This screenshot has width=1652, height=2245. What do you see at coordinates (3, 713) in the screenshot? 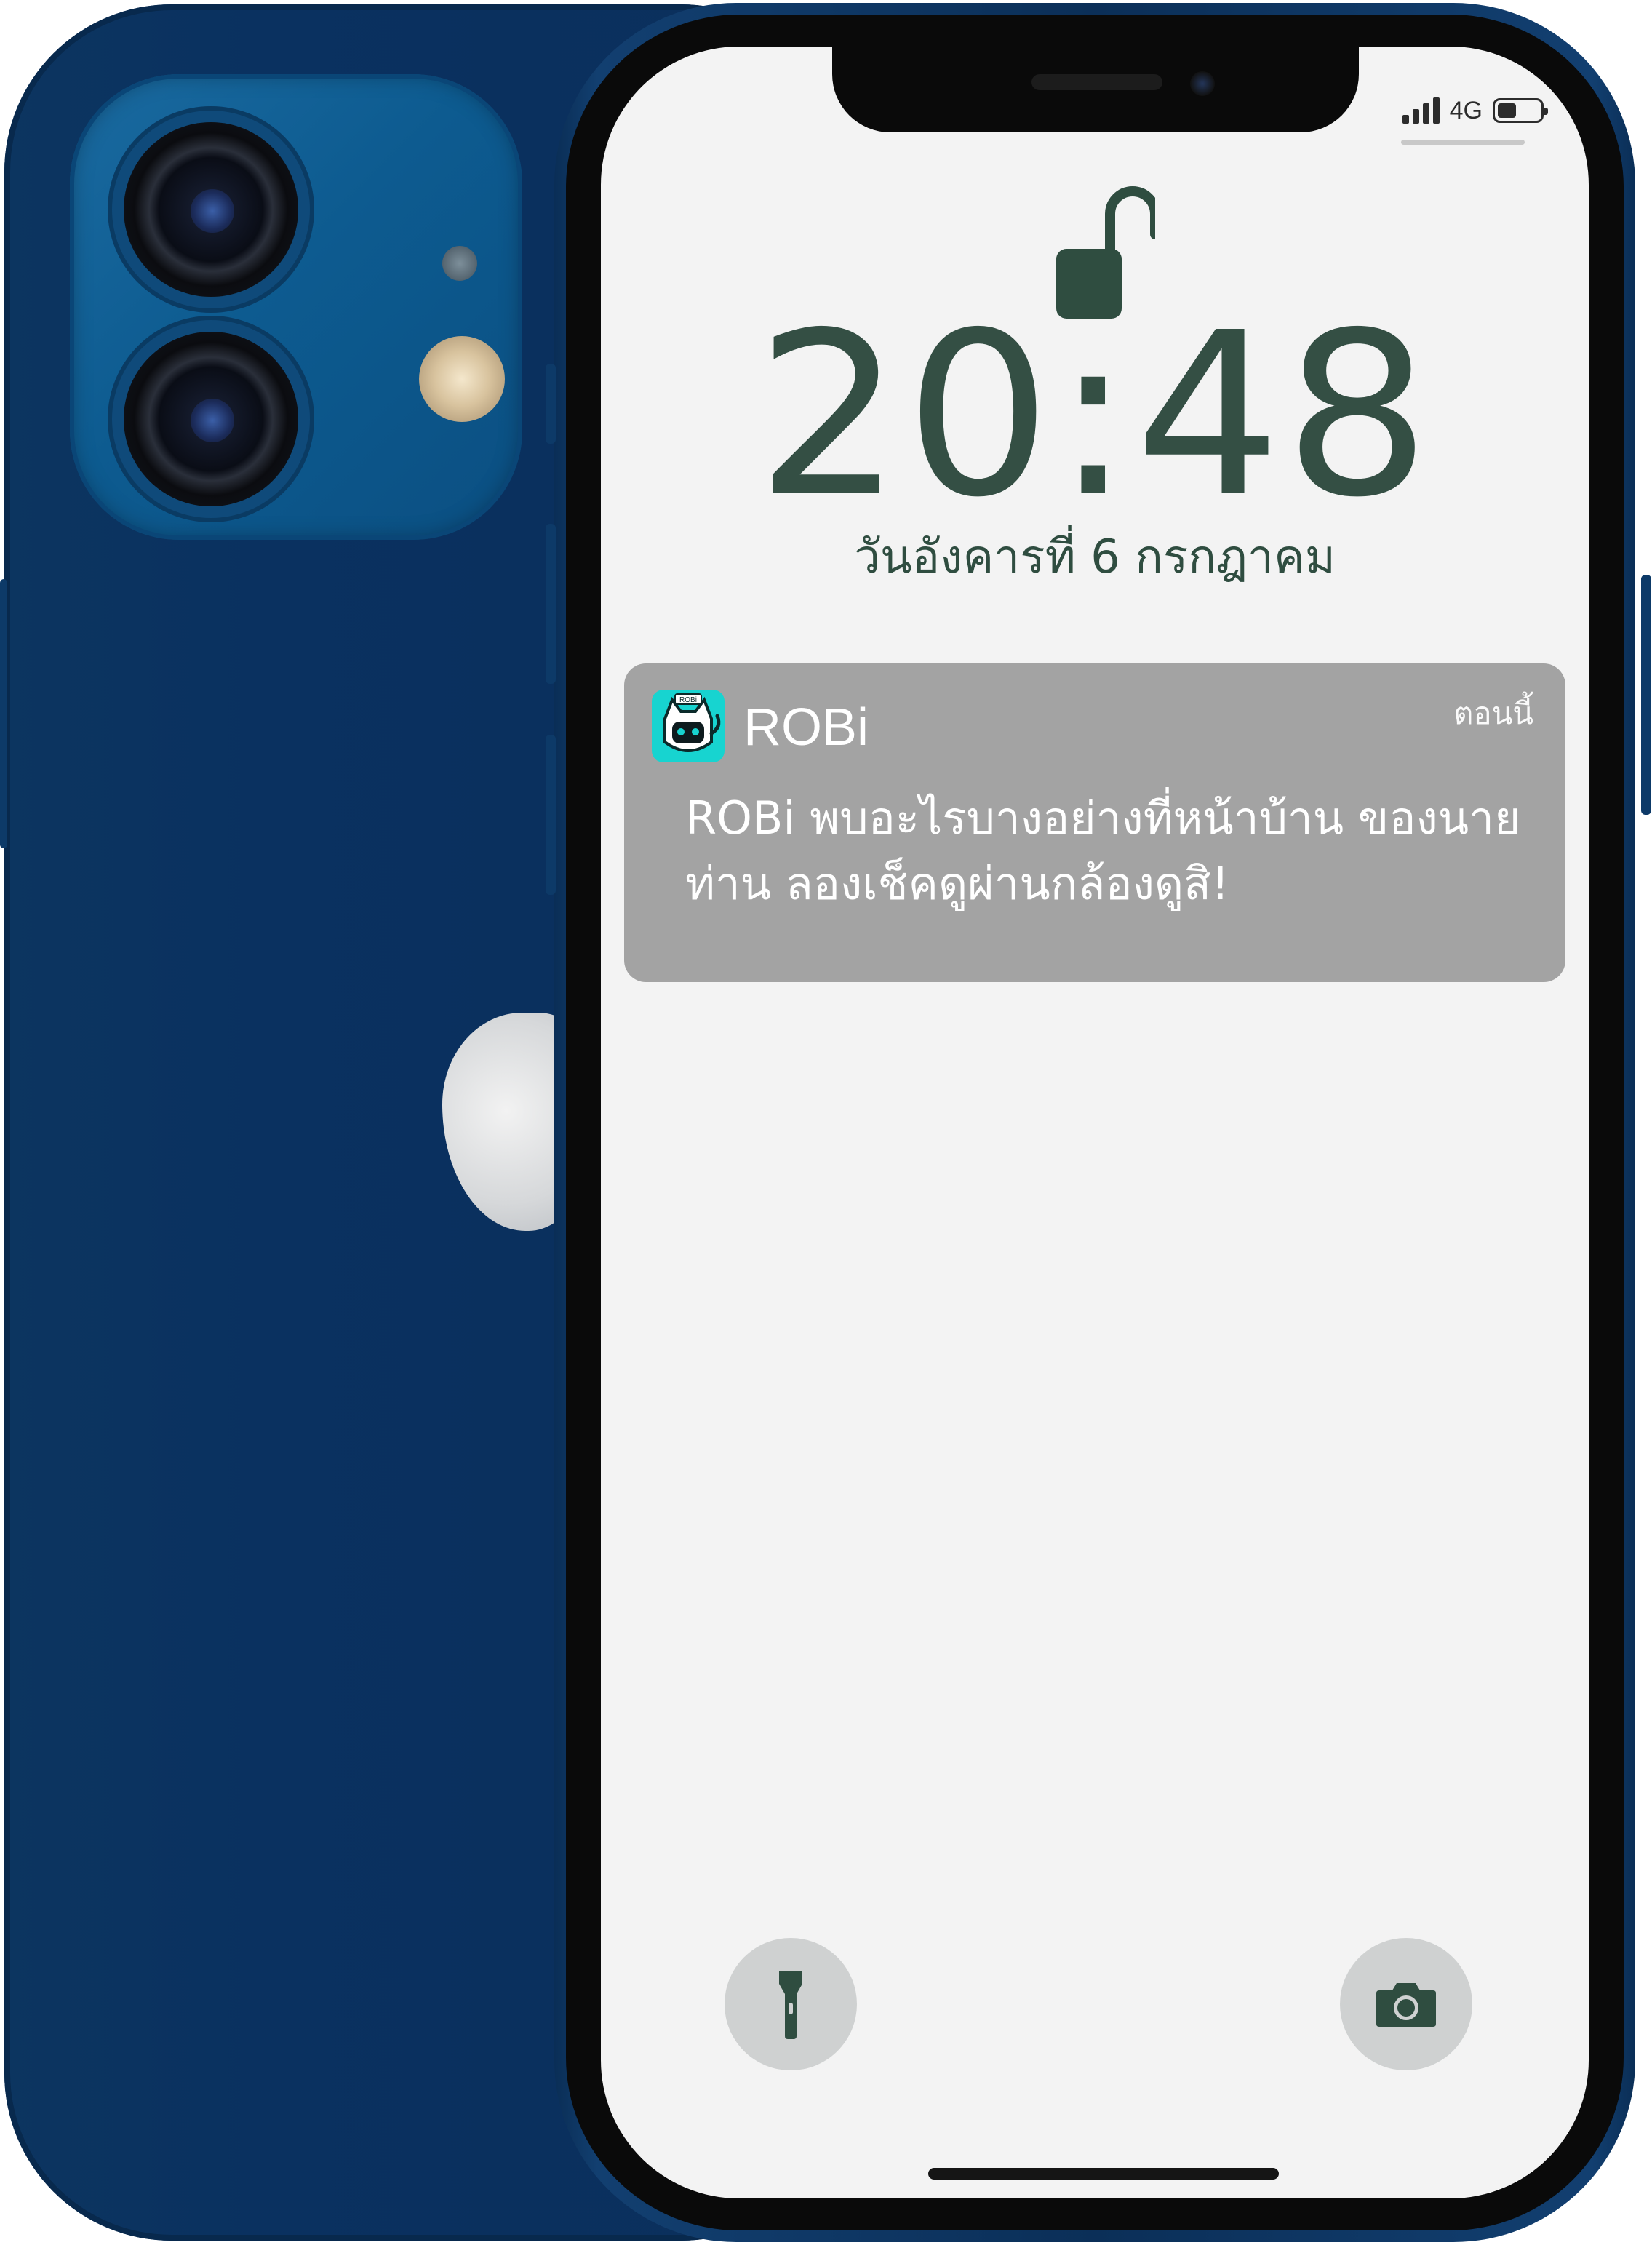
I see `back-side-button` at bounding box center [3, 713].